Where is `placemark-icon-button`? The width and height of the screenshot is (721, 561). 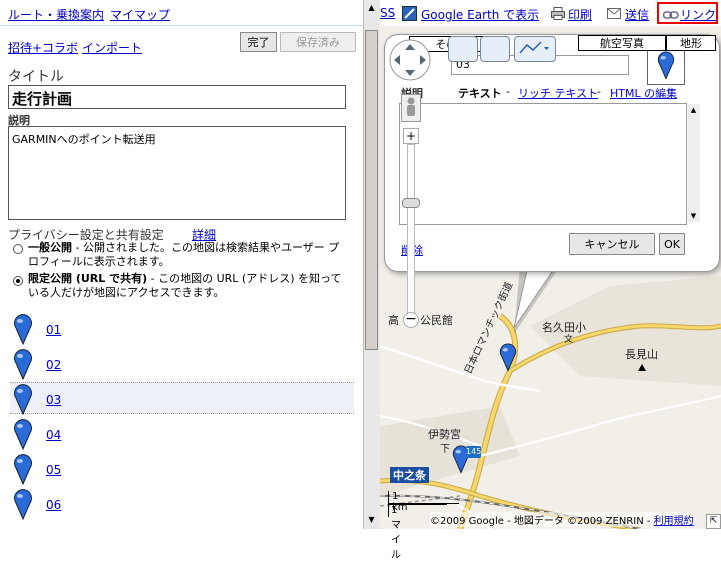
placemark-icon-button is located at coordinates (666, 66).